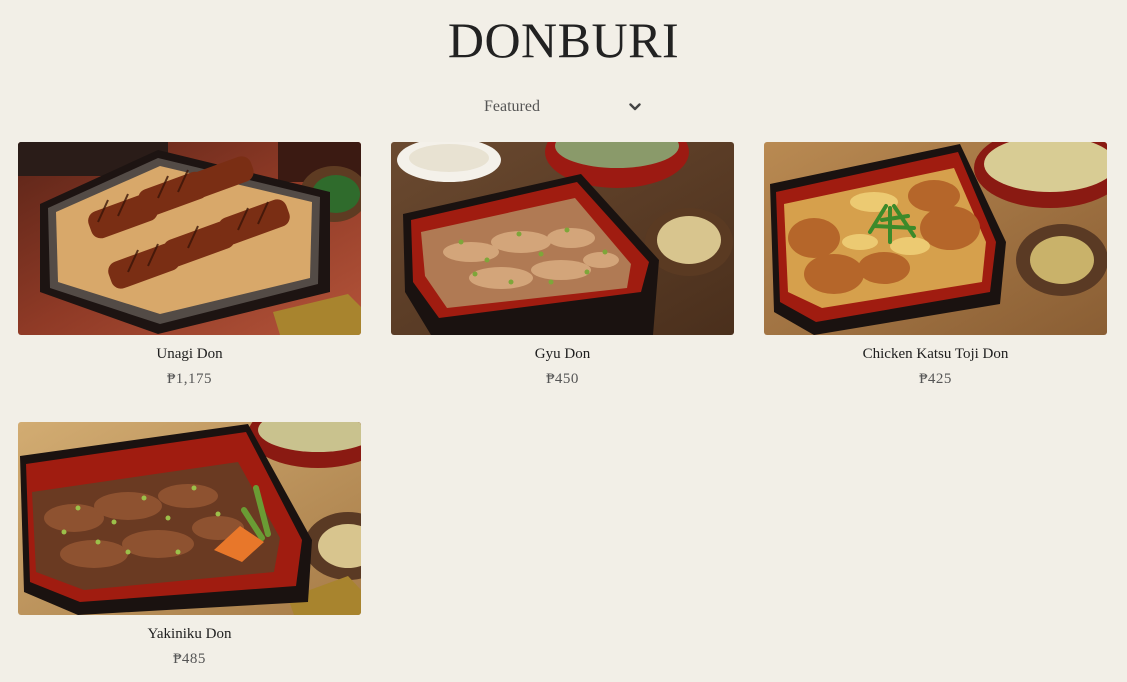 The width and height of the screenshot is (1127, 682). I want to click on product-card: Unagi Don ₱1,175, so click(189, 265).